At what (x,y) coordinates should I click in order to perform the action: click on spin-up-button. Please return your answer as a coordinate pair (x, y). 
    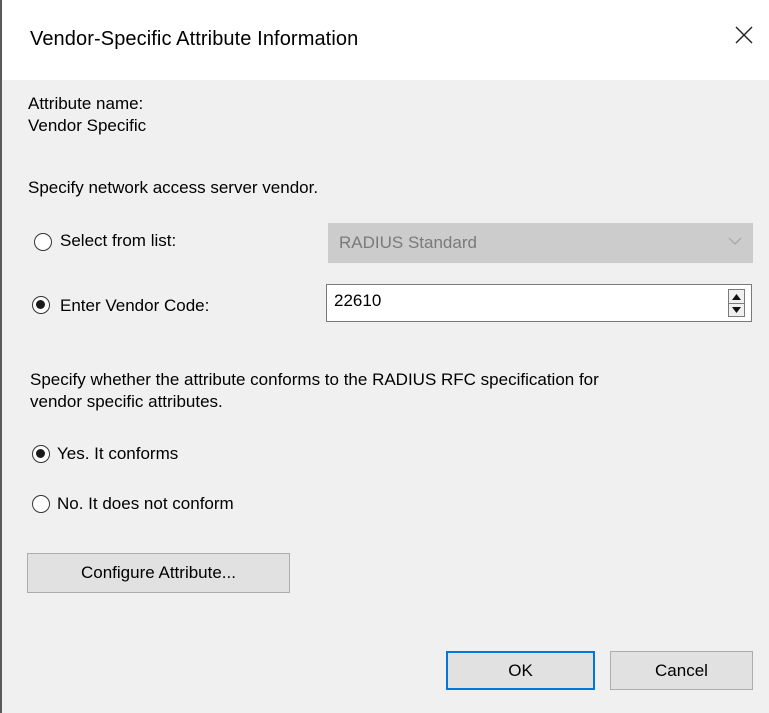
    Looking at the image, I should click on (736, 297).